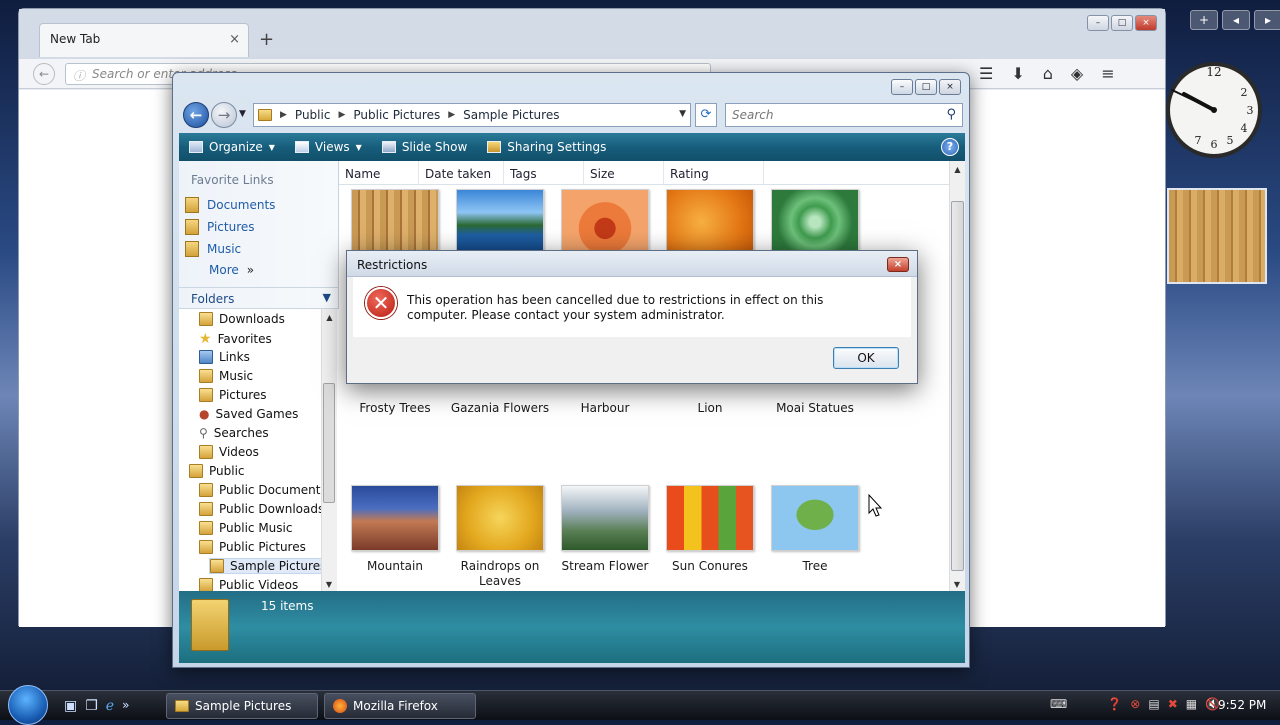  Describe the element at coordinates (1217, 110) in the screenshot. I see `clock-gadget: 12 2 3 4 6 5 7` at that location.